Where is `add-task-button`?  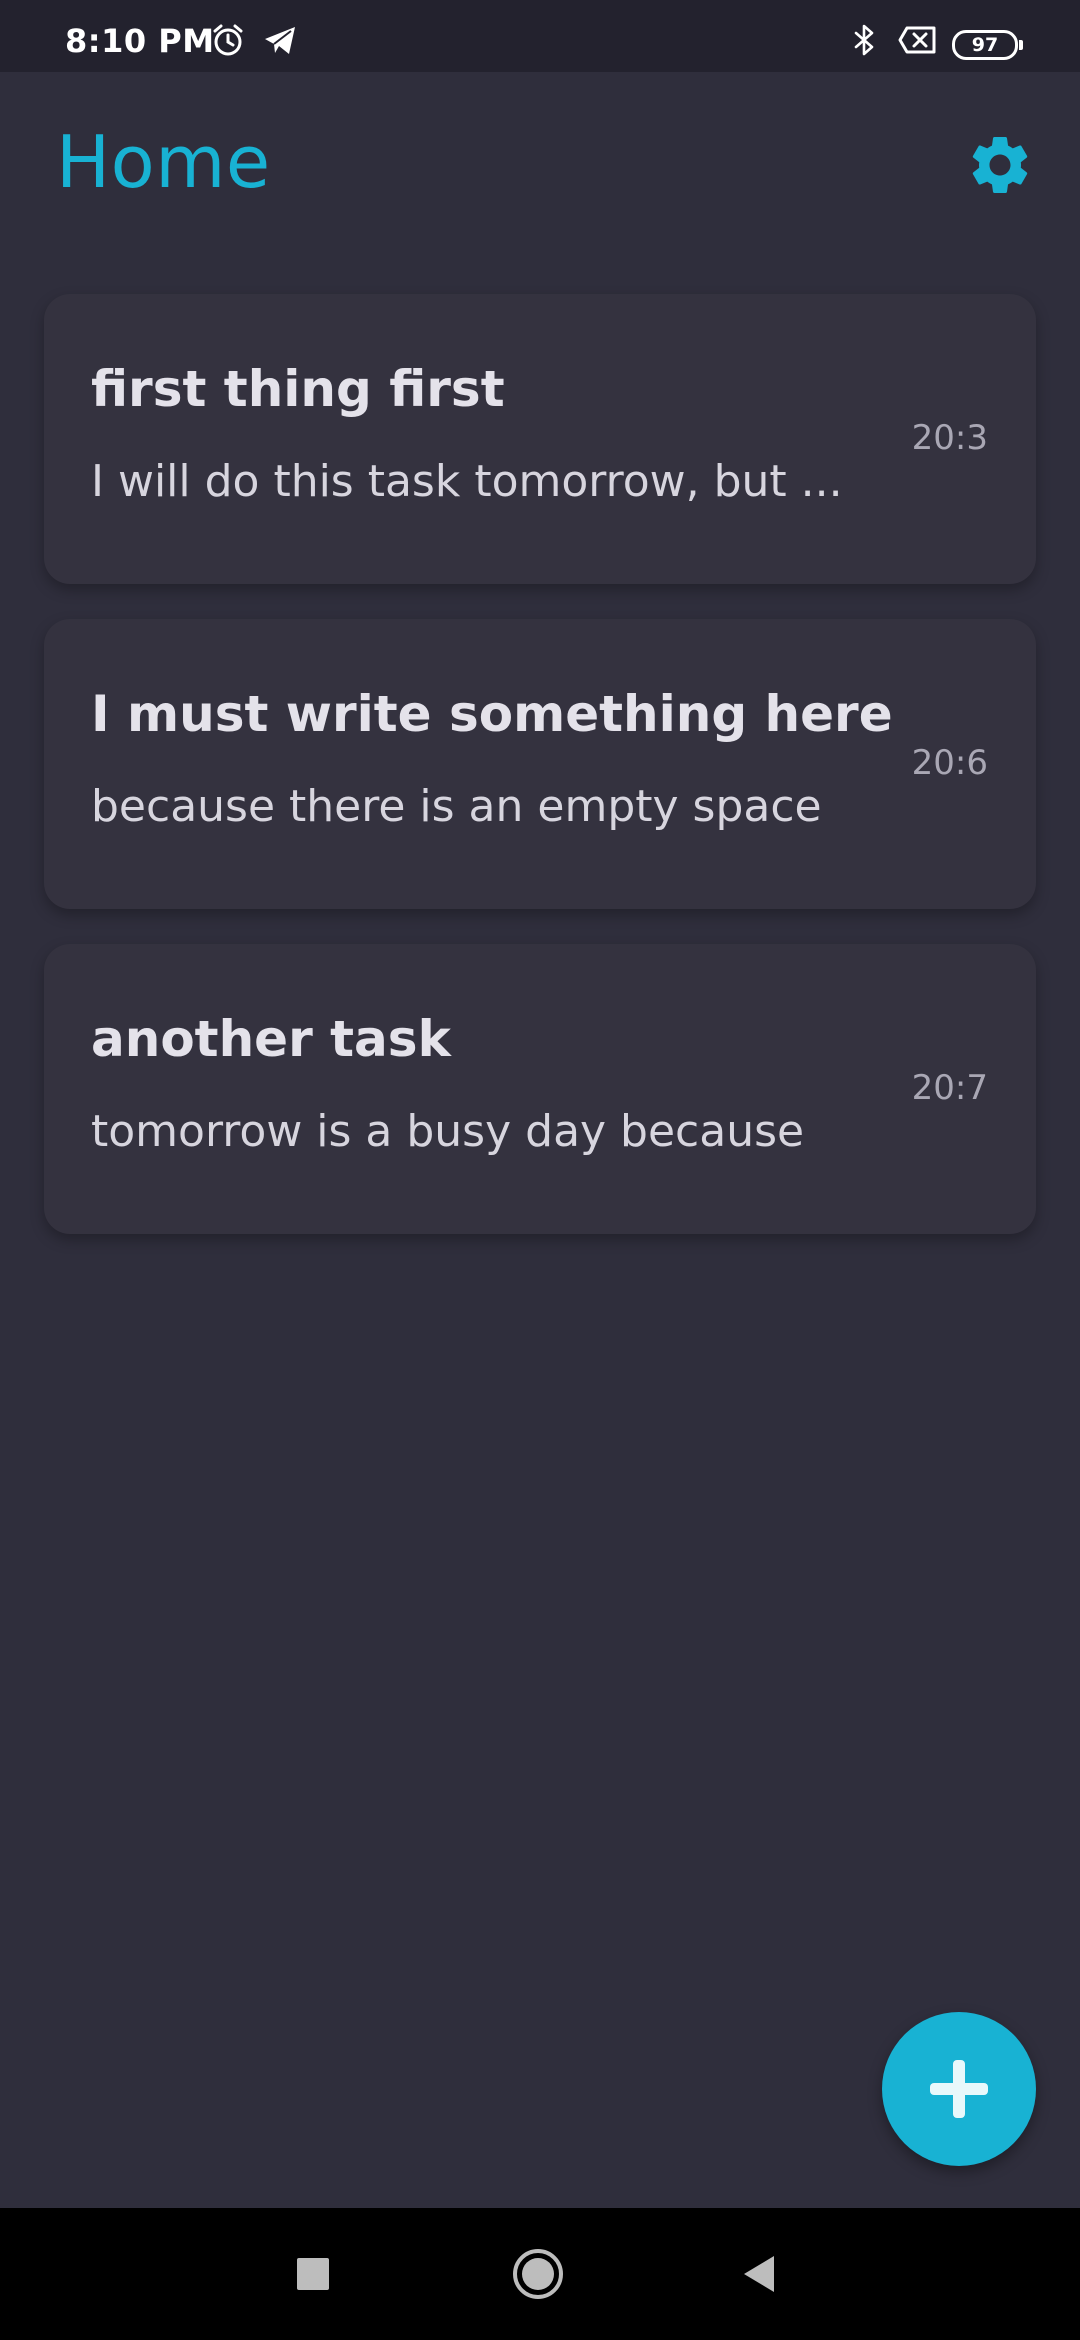
add-task-button is located at coordinates (959, 2089).